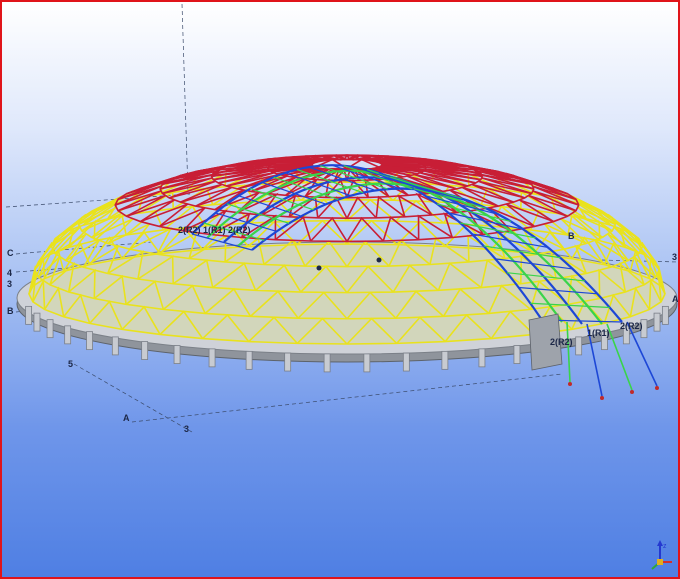 The width and height of the screenshot is (680, 579). Describe the element at coordinates (10, 311) in the screenshot. I see `grid-label-b: B` at that location.